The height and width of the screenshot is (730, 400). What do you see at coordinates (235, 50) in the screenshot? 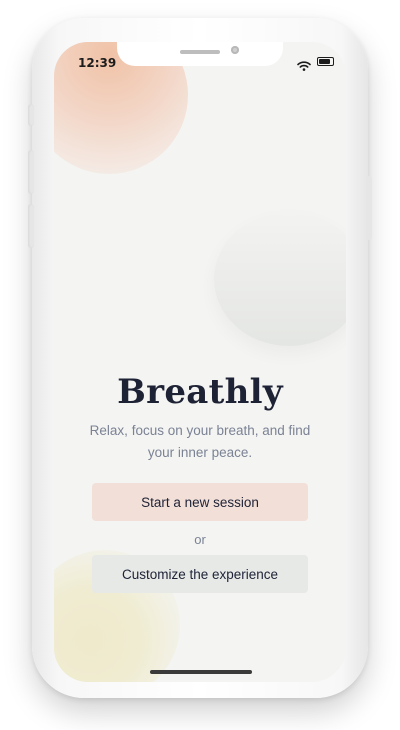
I see `front-camera` at bounding box center [235, 50].